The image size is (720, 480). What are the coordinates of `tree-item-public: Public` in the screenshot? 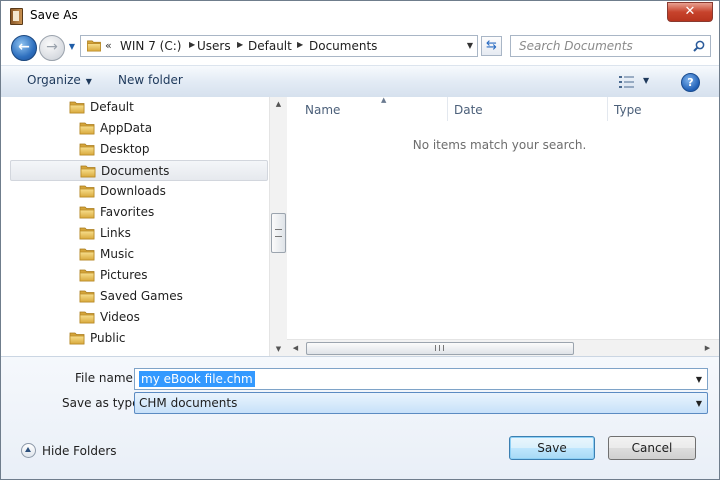 It's located at (134, 338).